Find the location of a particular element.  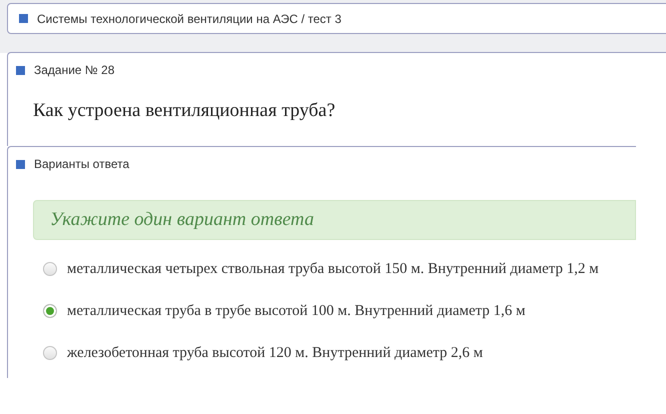

answer-option: железобетонная труба высотой 120 м. Внутренний диаметр 2,6 м is located at coordinates (339, 353).